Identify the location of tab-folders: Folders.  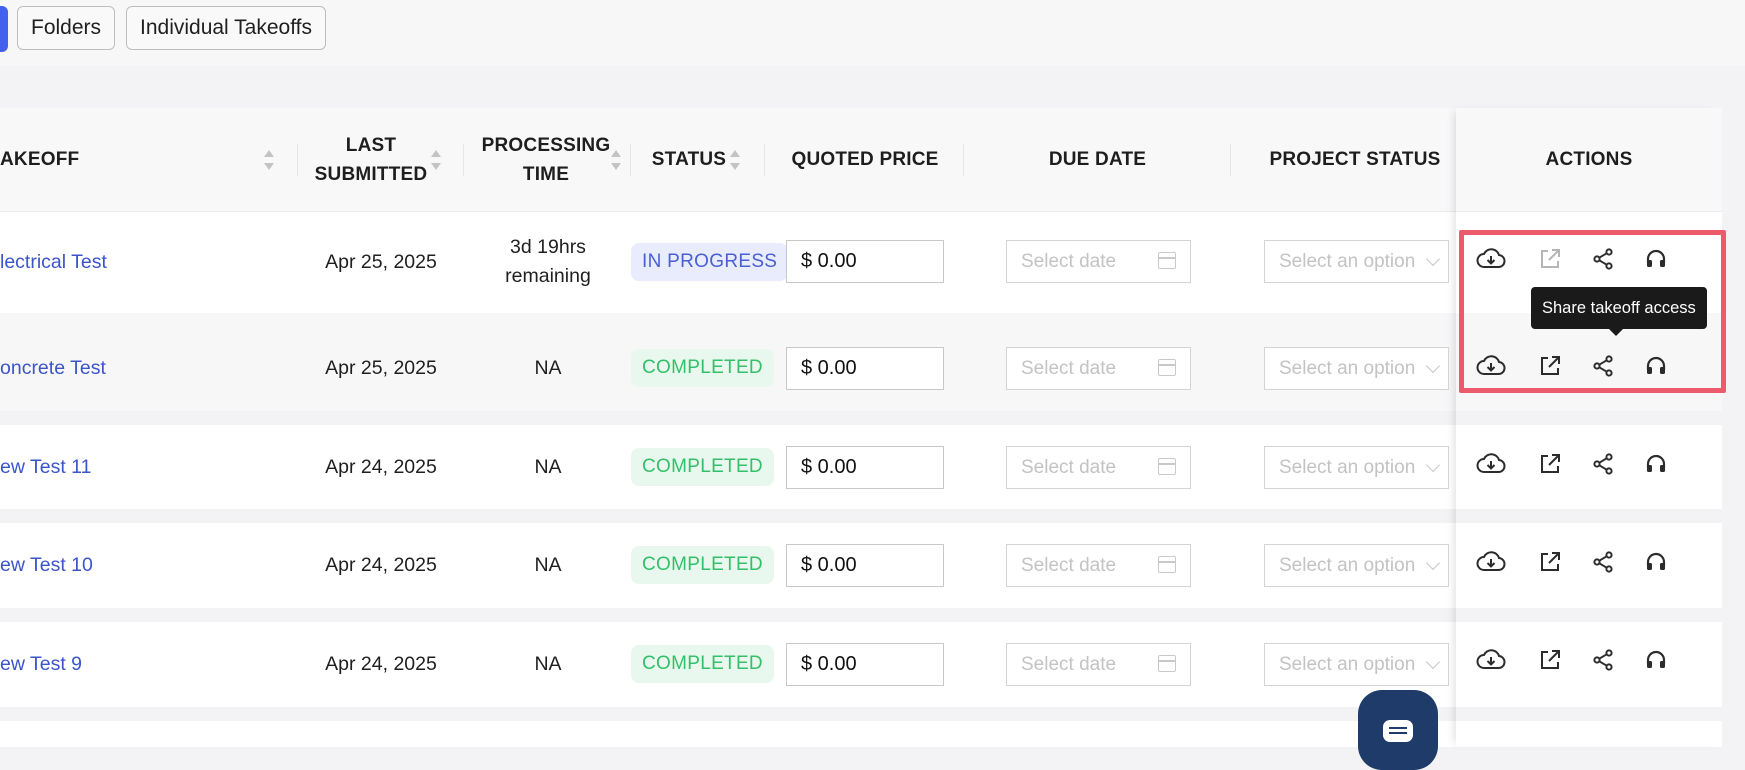
(66, 28).